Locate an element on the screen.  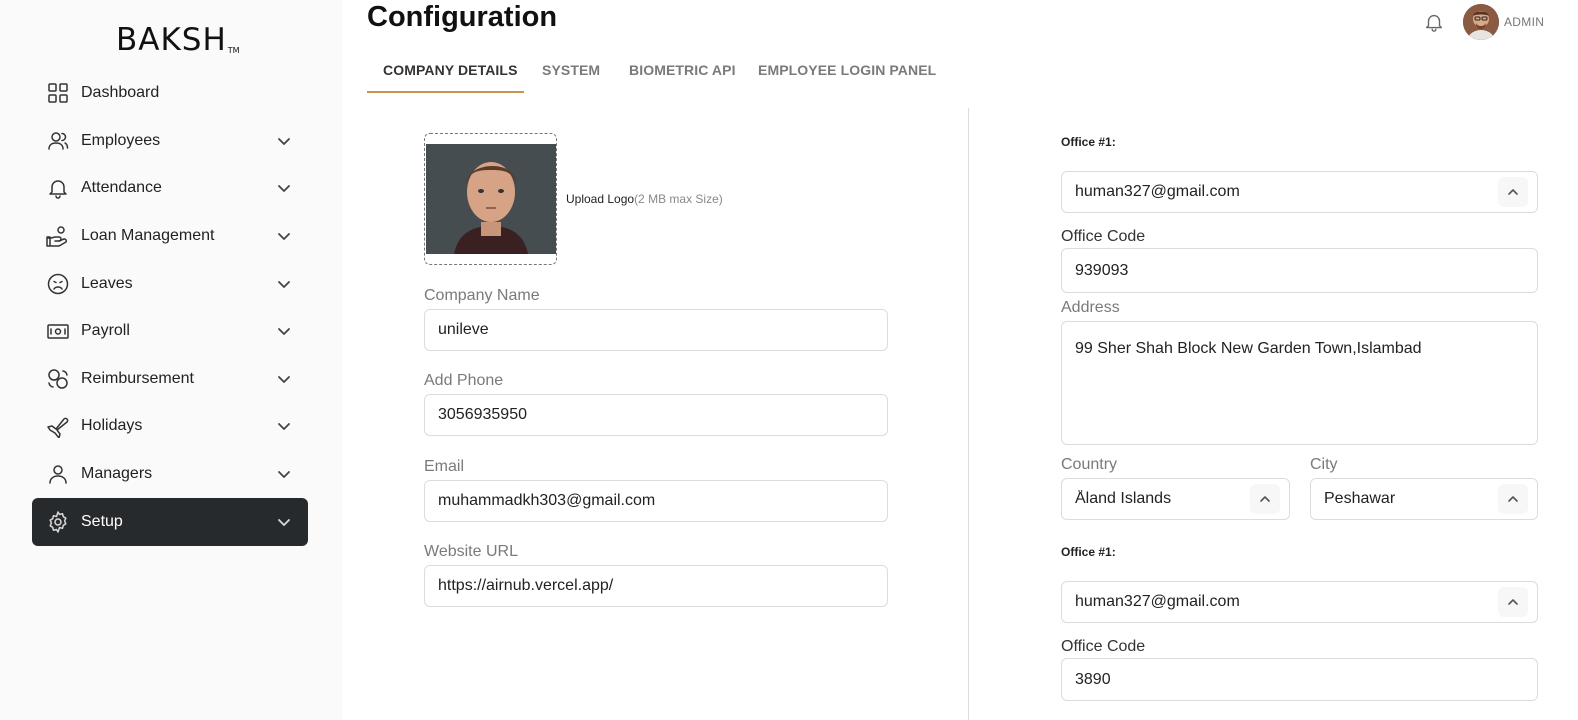
users-icon is located at coordinates (58, 141).